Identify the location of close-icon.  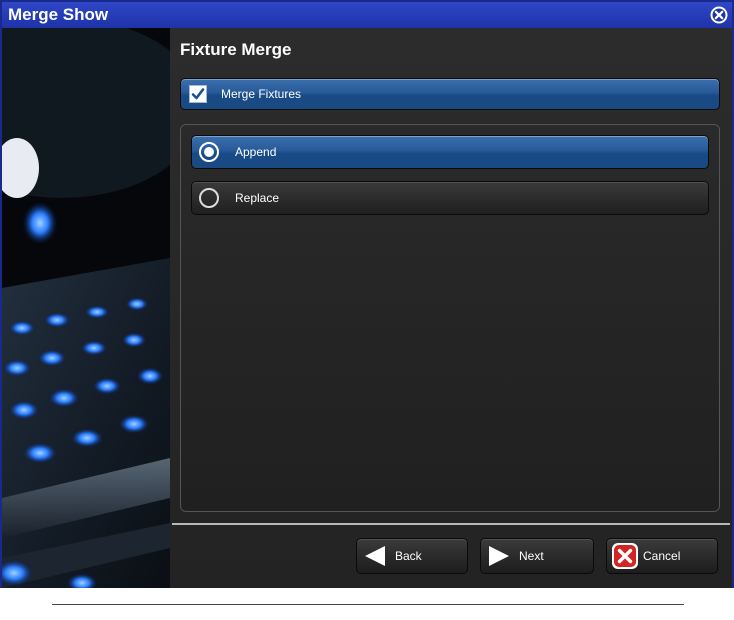
(719, 15).